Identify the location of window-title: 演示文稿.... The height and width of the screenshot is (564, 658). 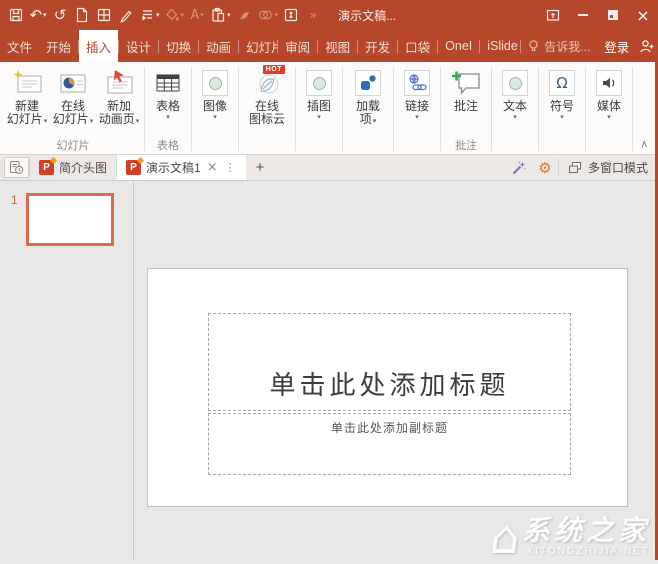
(367, 15).